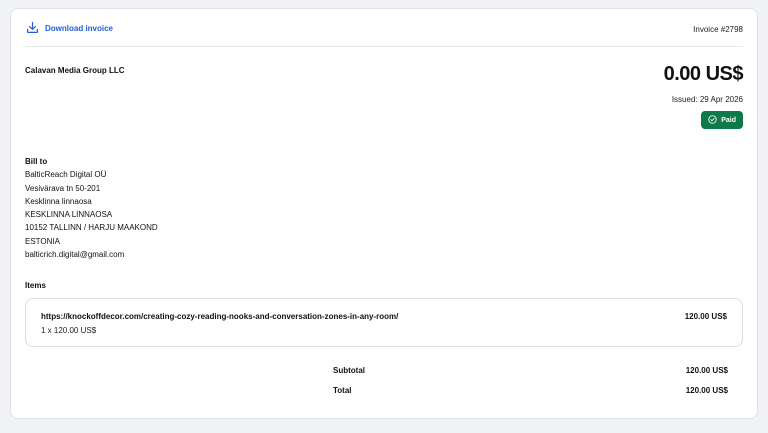 Image resolution: width=768 pixels, height=433 pixels. What do you see at coordinates (63, 188) in the screenshot?
I see `bill-to-line: Vesivärava tn 50-201` at bounding box center [63, 188].